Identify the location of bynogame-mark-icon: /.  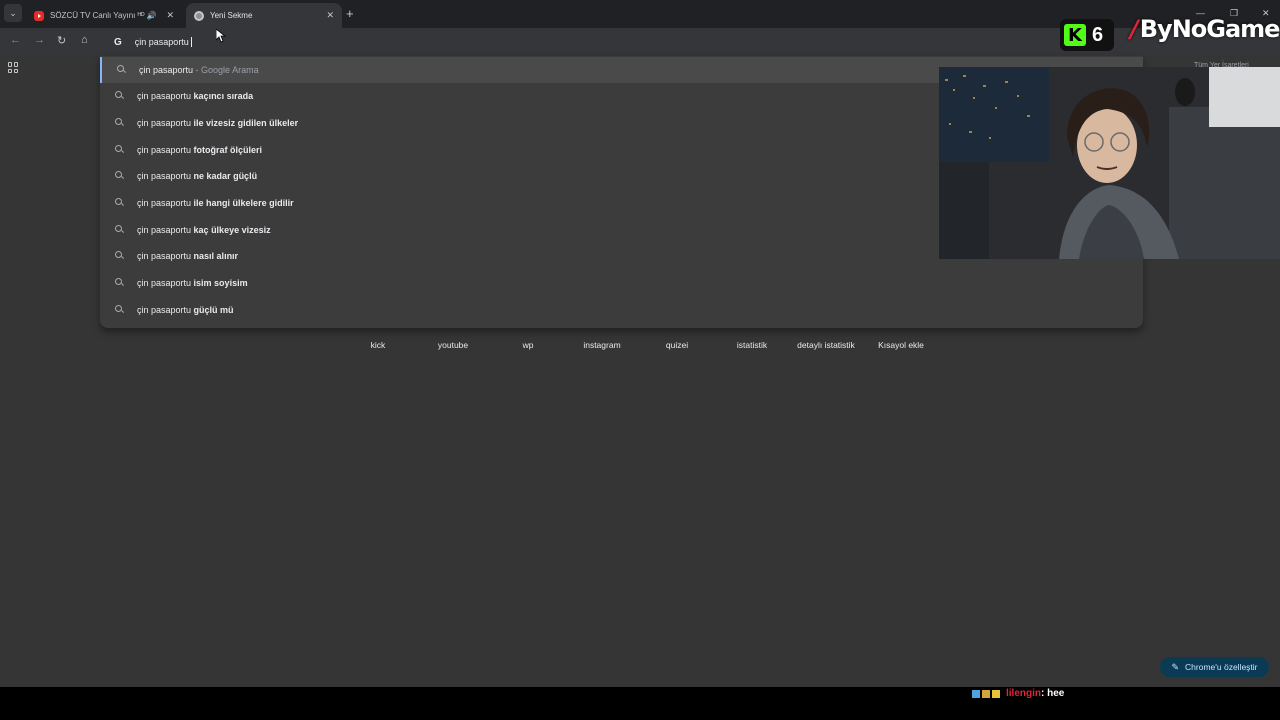
(1134, 29).